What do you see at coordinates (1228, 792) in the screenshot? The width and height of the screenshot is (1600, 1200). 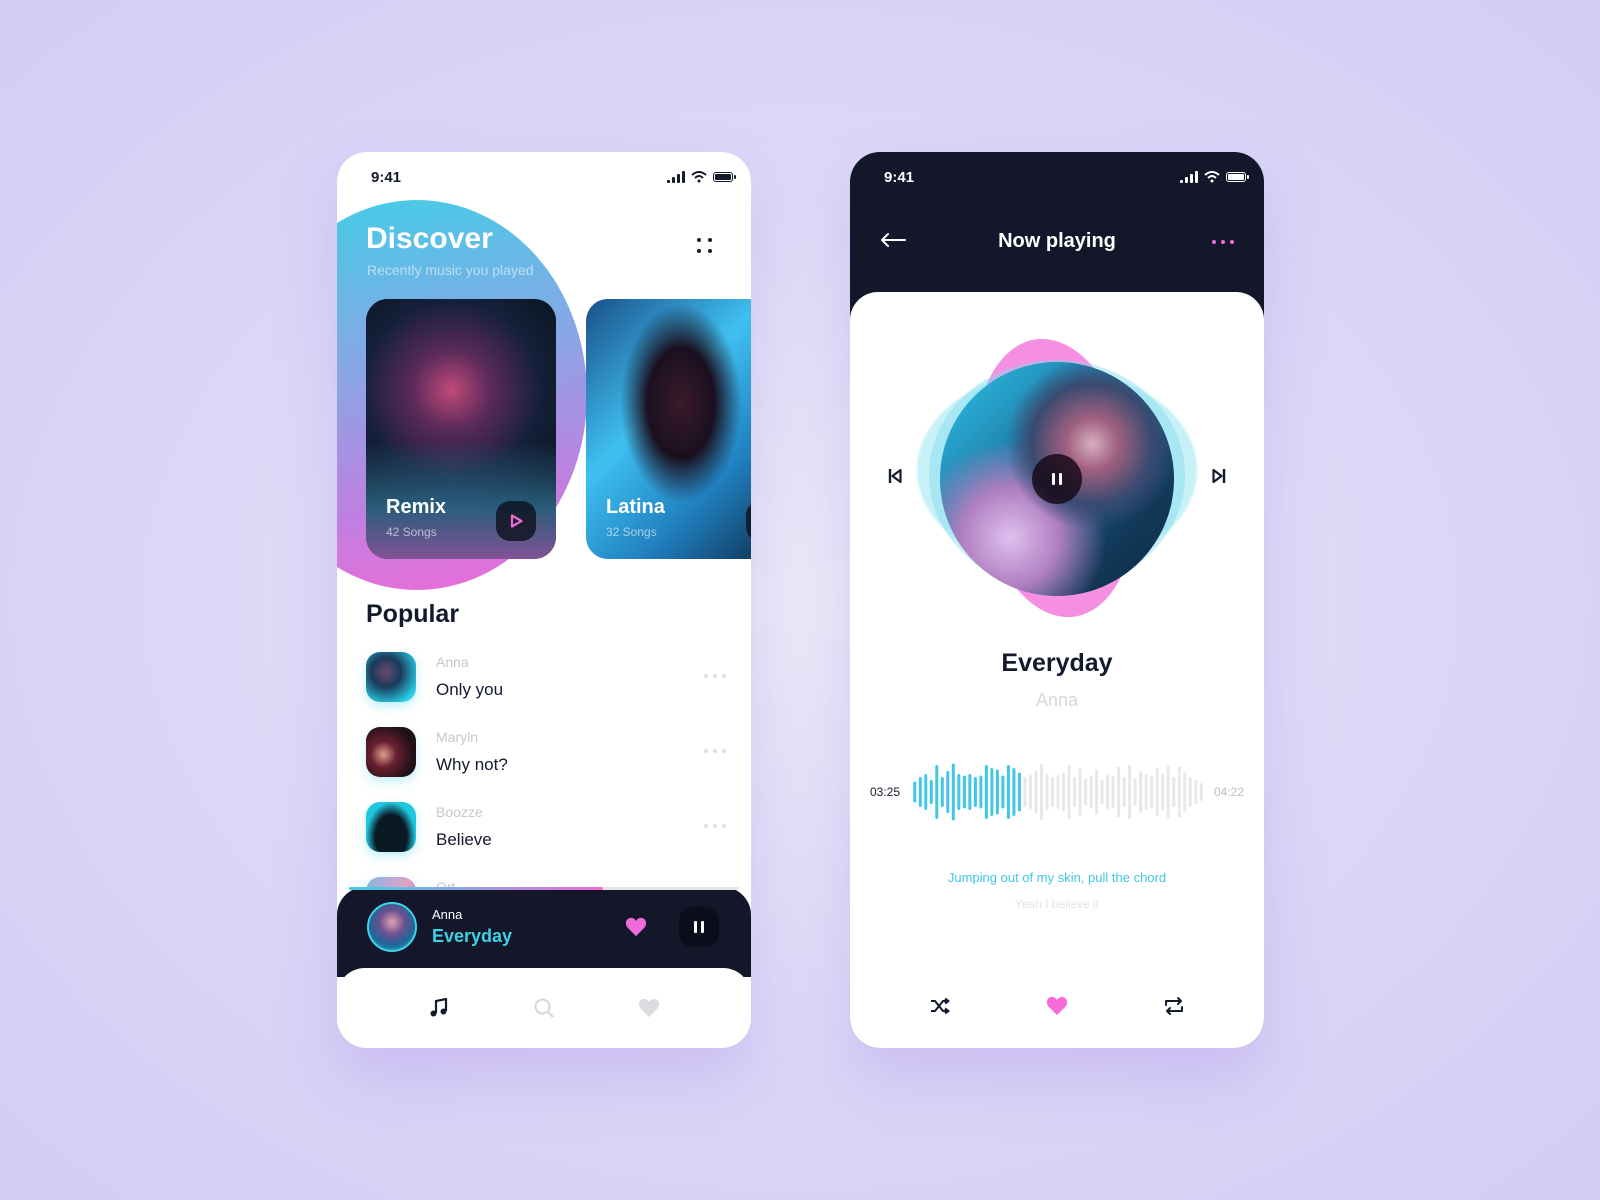 I see `total-time: 04:22` at bounding box center [1228, 792].